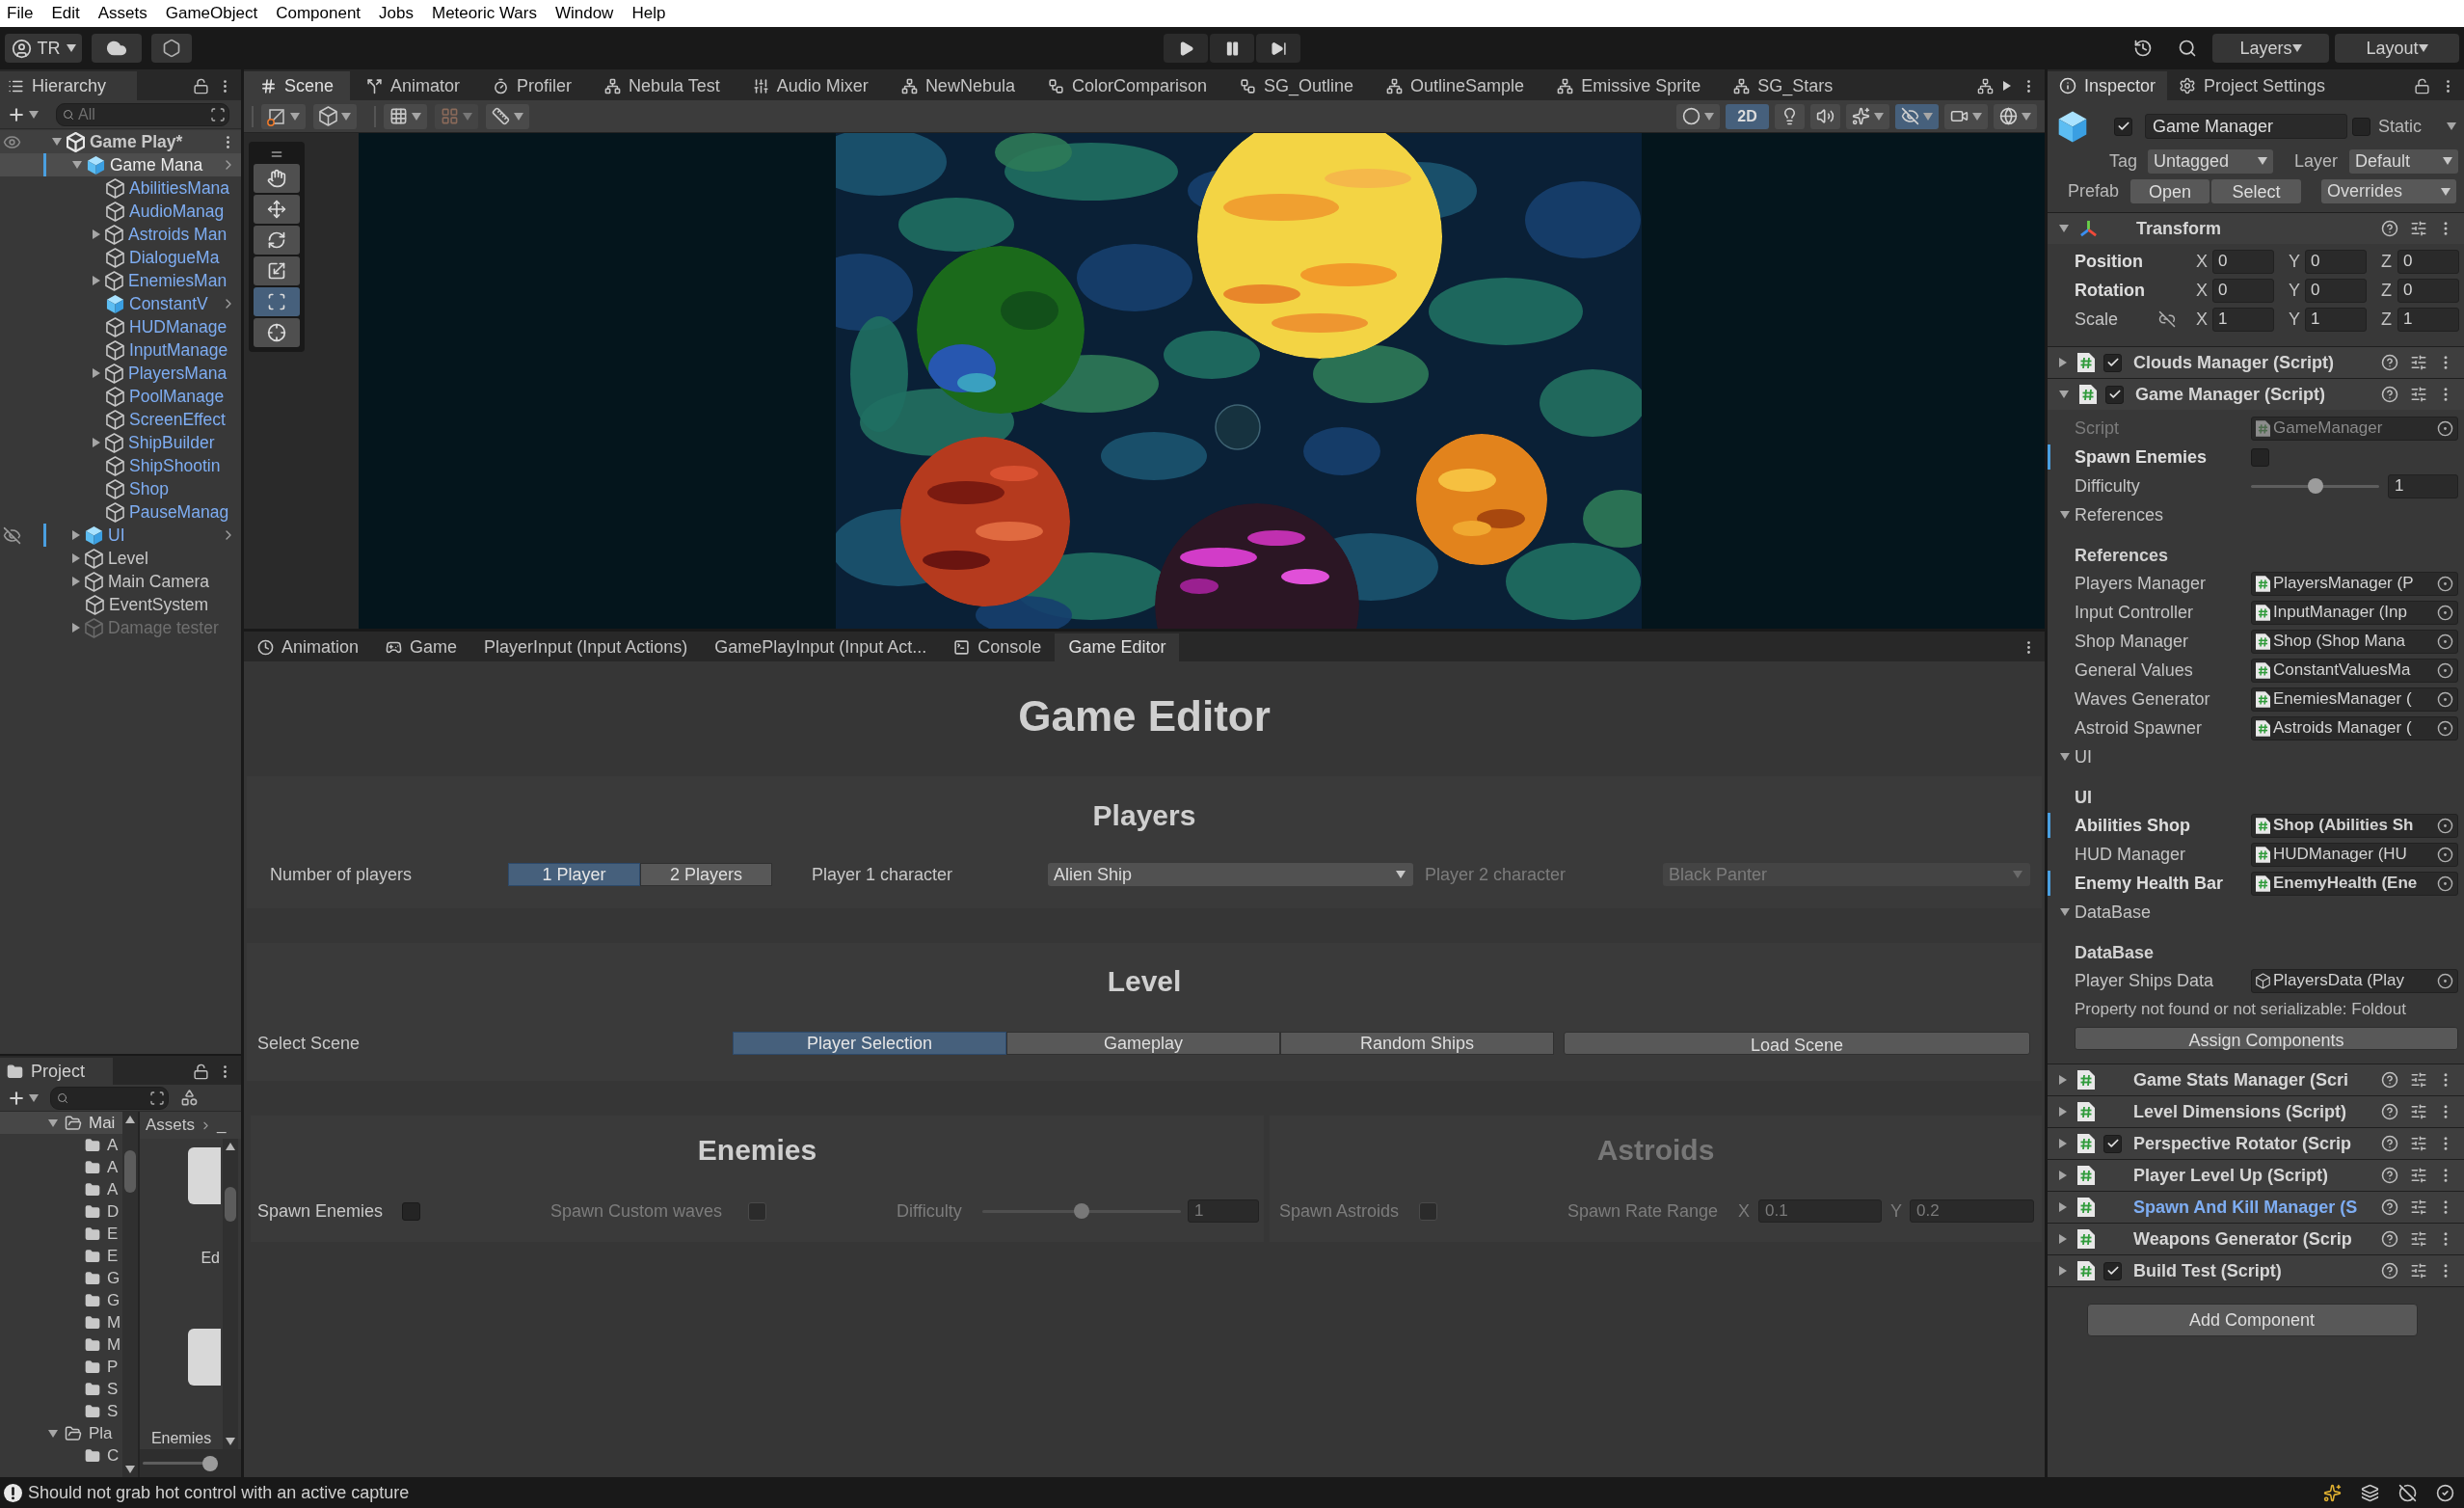 The width and height of the screenshot is (2464, 1508). Describe the element at coordinates (2354, 980) in the screenshot. I see `object-field: PlayersData (Play` at that location.